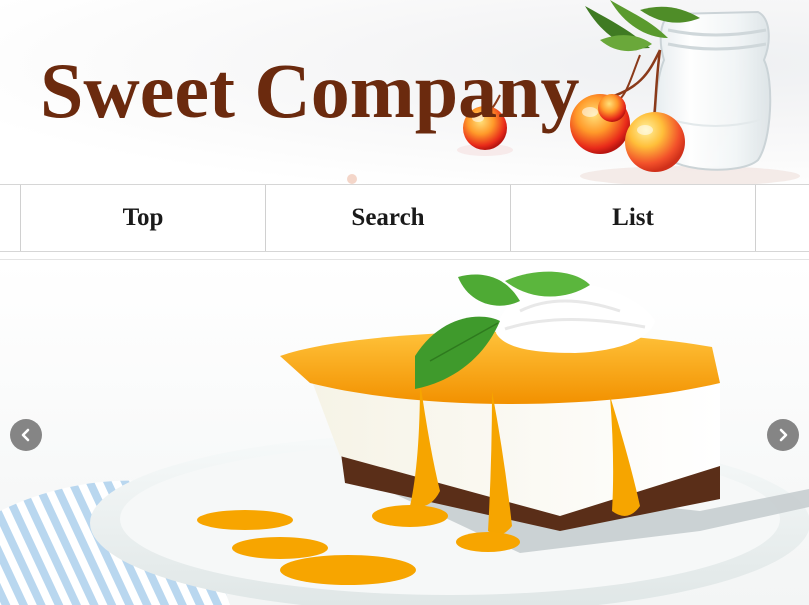 The height and width of the screenshot is (605, 809). What do you see at coordinates (633, 218) in the screenshot?
I see `nav-item-list: List` at bounding box center [633, 218].